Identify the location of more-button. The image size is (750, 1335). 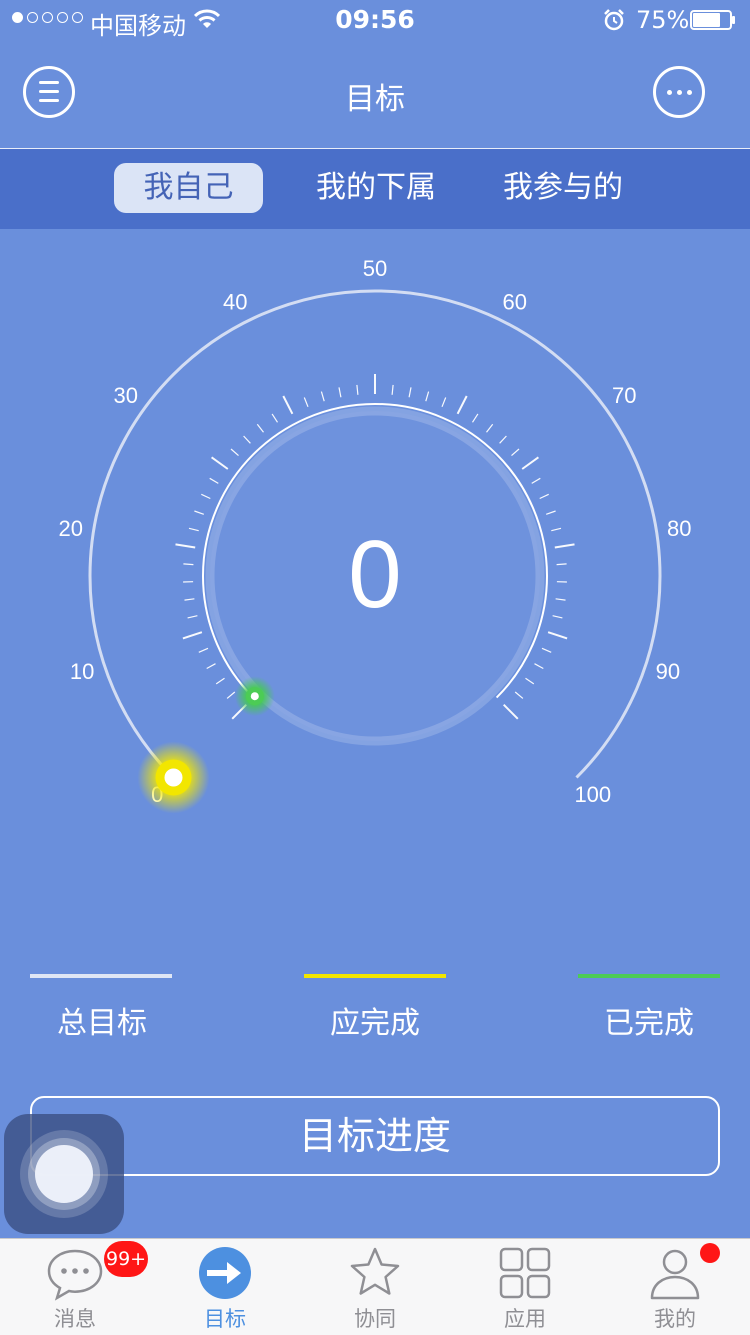
(679, 92).